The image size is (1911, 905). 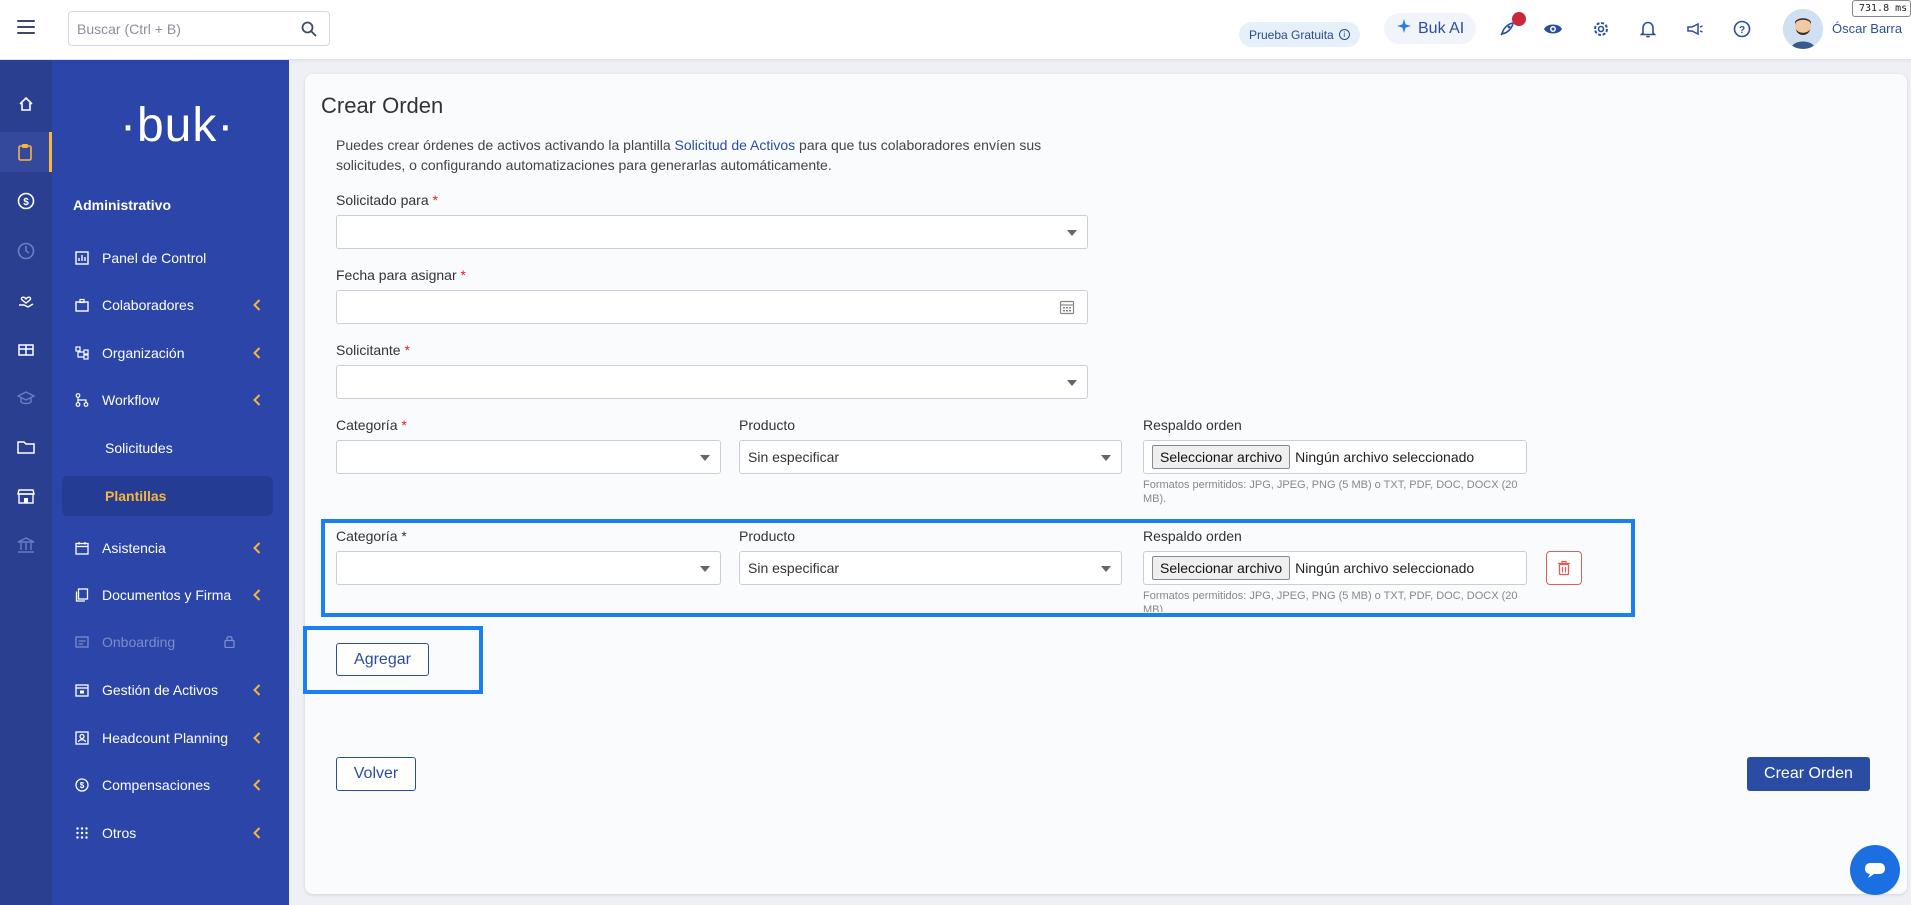 I want to click on sidebar-item-headcount-planning: Headcount Planning, so click(x=167, y=738).